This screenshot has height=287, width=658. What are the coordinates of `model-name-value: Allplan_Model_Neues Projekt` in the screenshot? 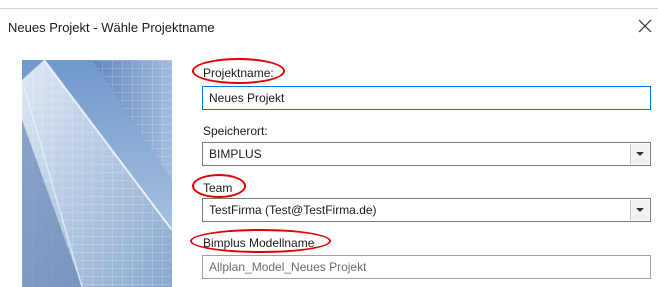 It's located at (288, 267).